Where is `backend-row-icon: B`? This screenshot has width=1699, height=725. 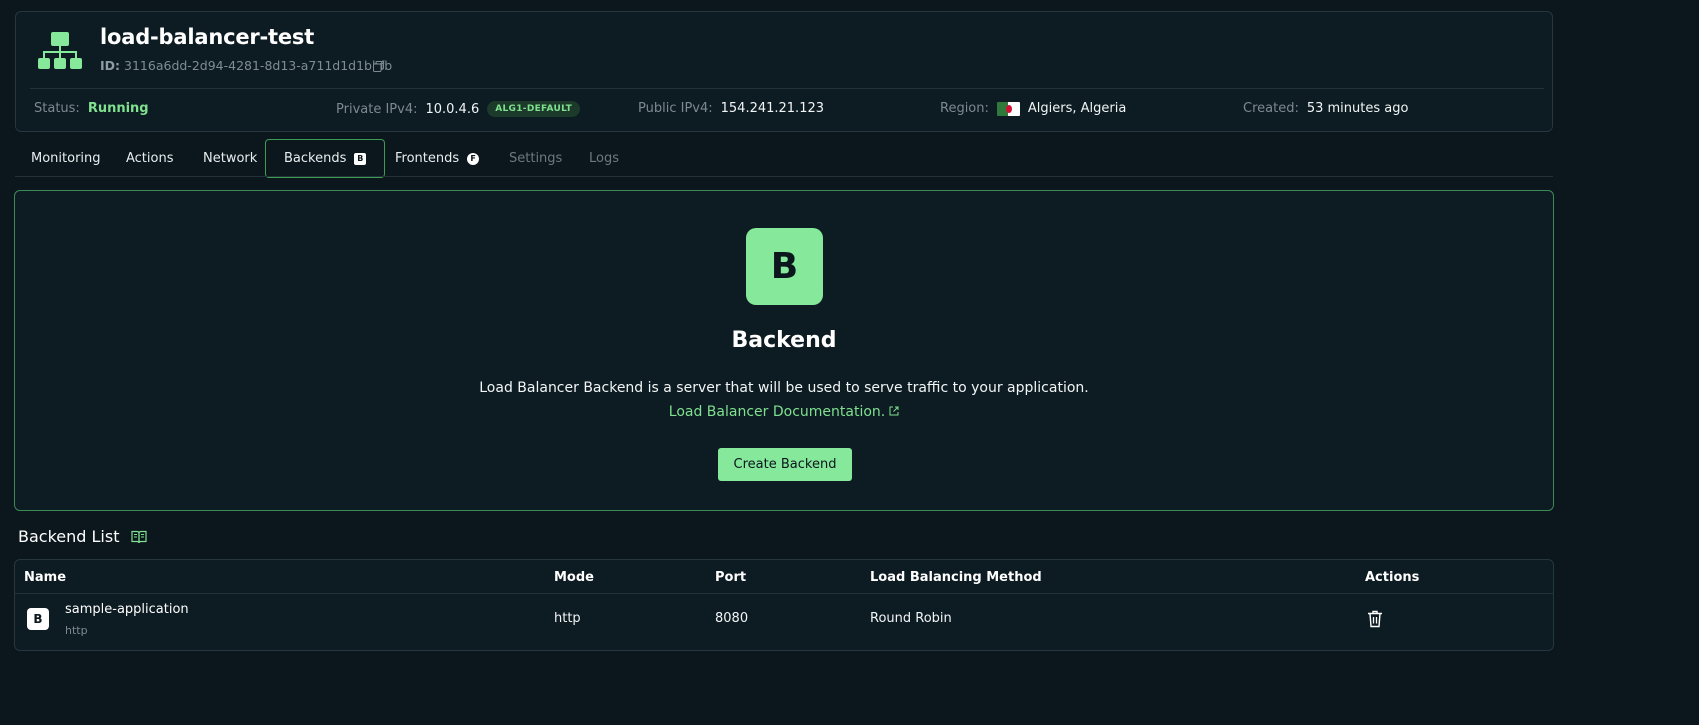 backend-row-icon: B is located at coordinates (38, 619).